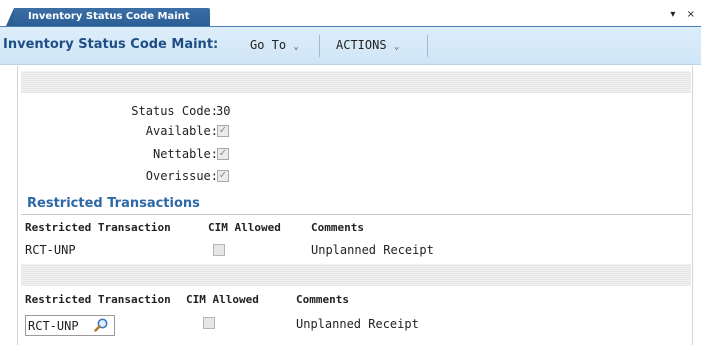 Image resolution: width=701 pixels, height=345 pixels. I want to click on col-comments: Comments, so click(337, 227).